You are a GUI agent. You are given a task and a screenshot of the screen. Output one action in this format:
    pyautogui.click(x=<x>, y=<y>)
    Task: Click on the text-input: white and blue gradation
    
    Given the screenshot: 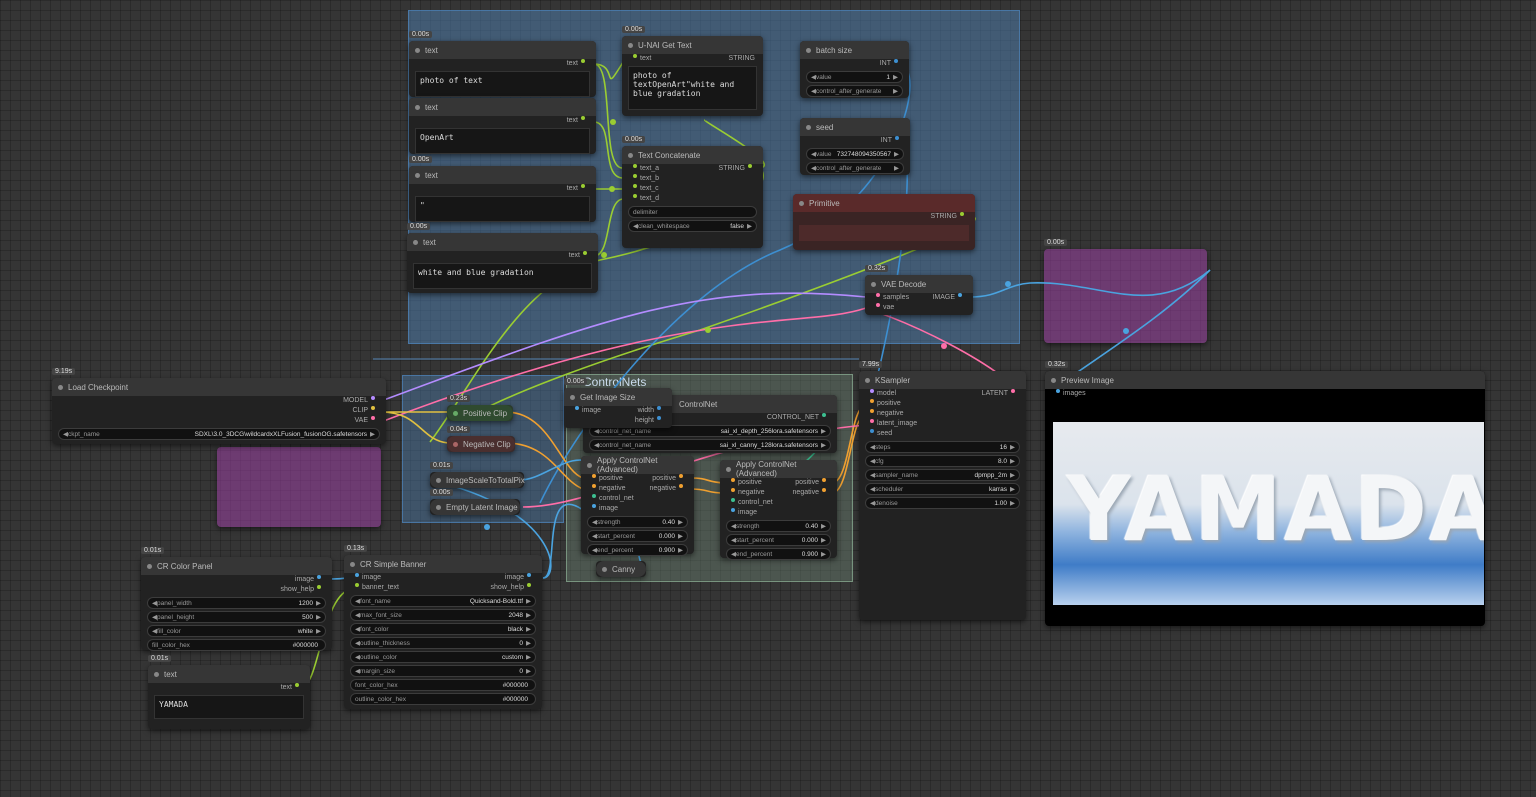 What is the action you would take?
    pyautogui.click(x=502, y=276)
    